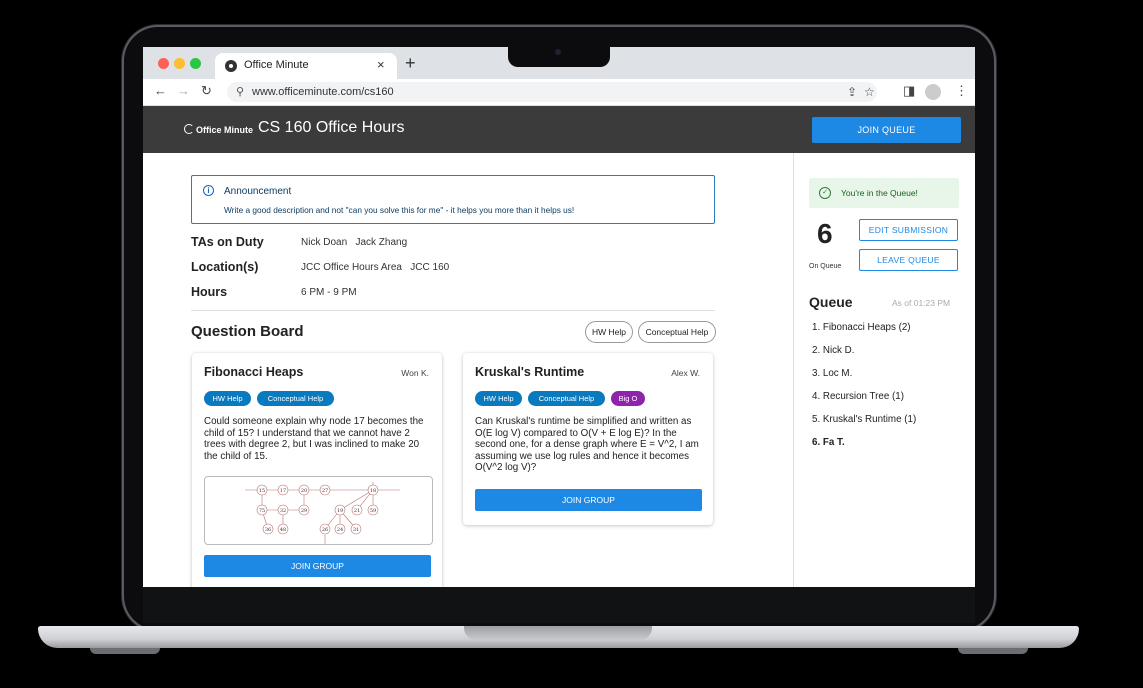  I want to click on announcement-title: Announcement, so click(258, 191).